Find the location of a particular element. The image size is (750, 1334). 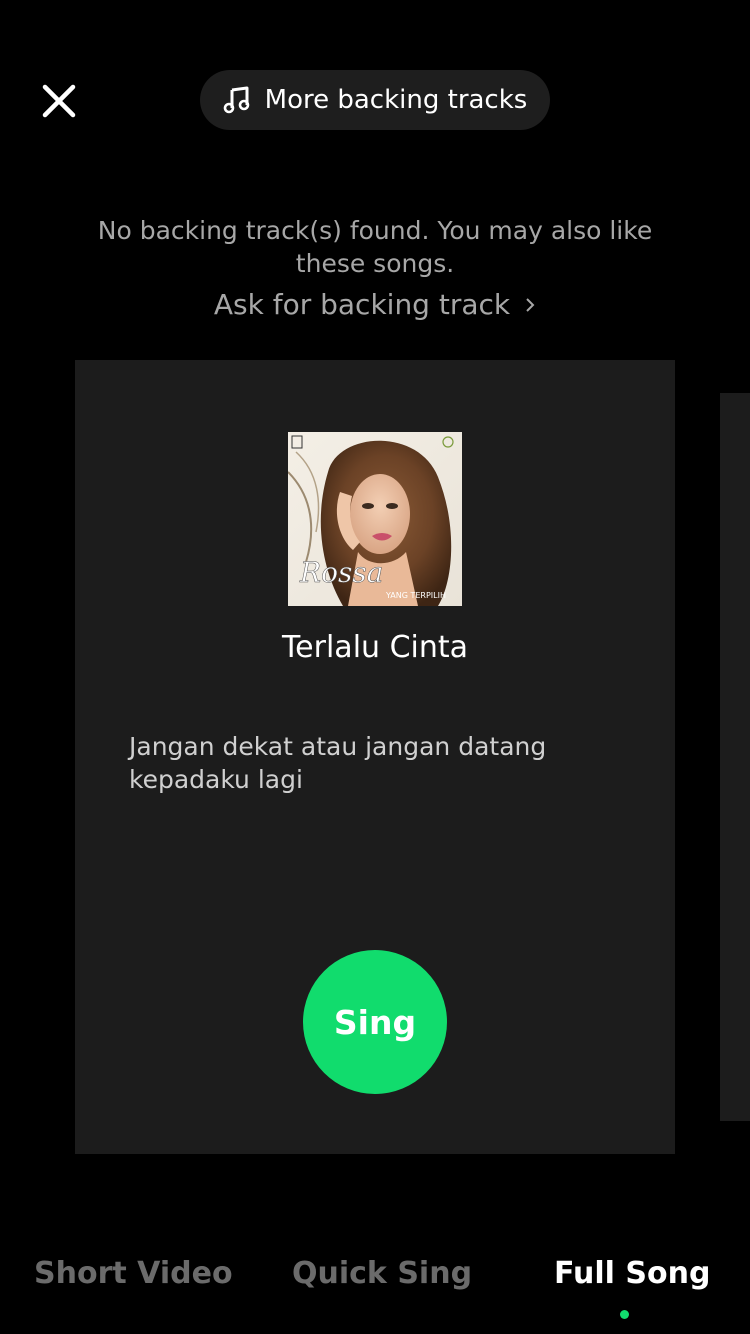

active-tab-indicator is located at coordinates (624, 1314).